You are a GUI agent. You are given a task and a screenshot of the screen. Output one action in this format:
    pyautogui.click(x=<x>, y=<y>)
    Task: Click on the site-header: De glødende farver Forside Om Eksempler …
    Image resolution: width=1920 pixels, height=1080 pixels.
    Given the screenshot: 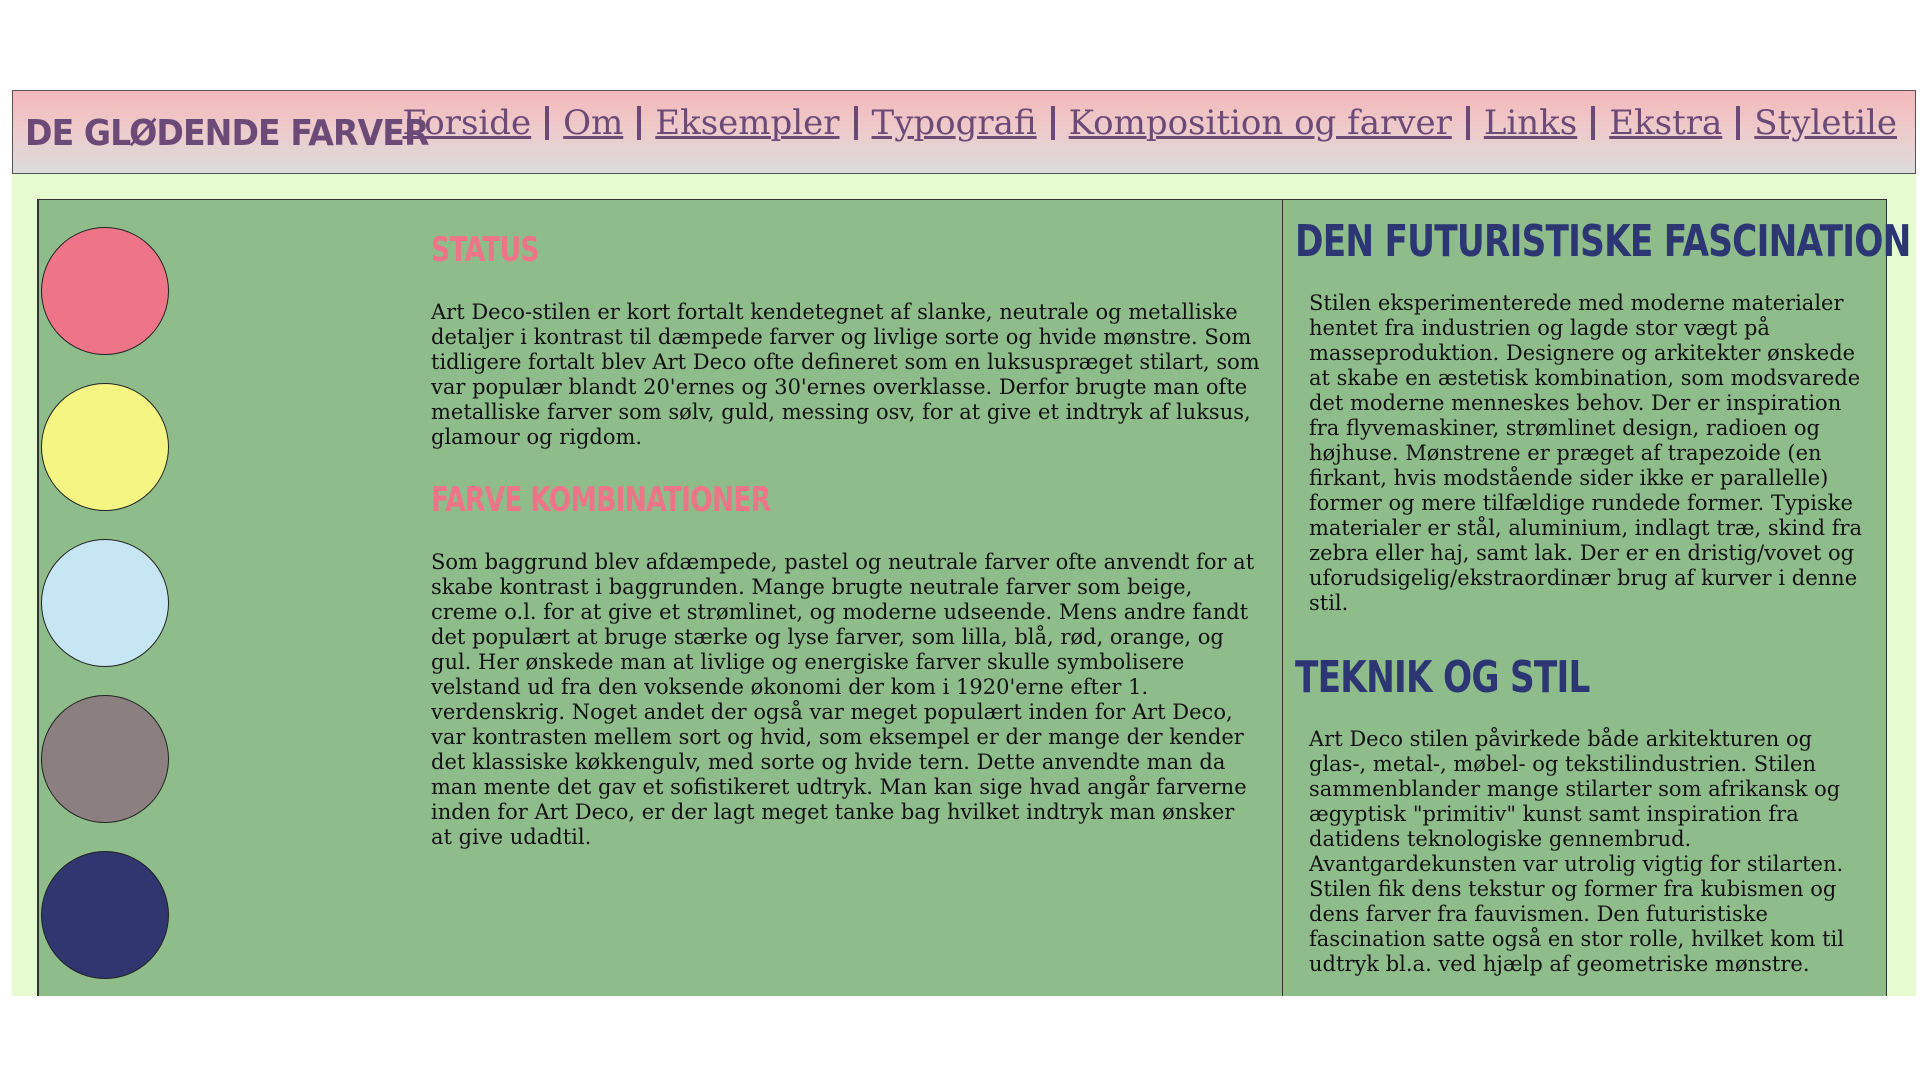 What is the action you would take?
    pyautogui.click(x=964, y=132)
    